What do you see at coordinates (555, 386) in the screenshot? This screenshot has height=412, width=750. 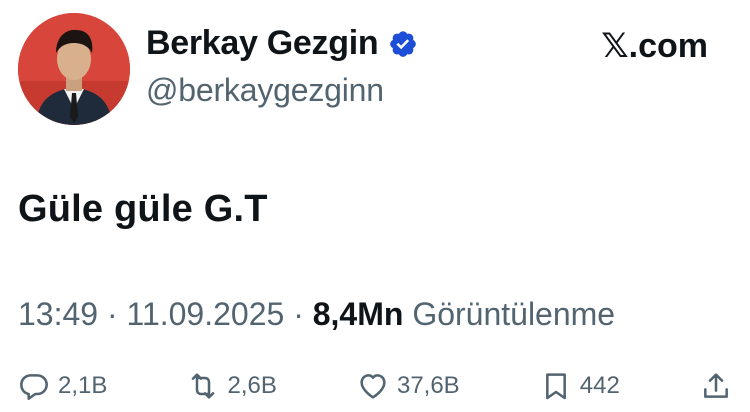 I see `bookmark-icon` at bounding box center [555, 386].